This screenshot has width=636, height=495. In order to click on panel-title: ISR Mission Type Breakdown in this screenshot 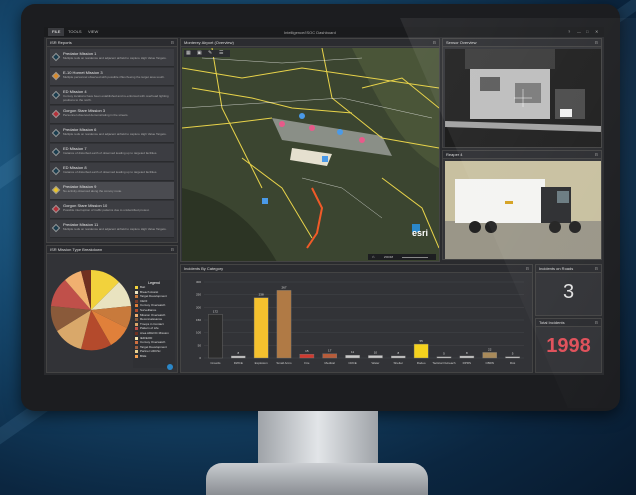, I will do `click(76, 249)`.